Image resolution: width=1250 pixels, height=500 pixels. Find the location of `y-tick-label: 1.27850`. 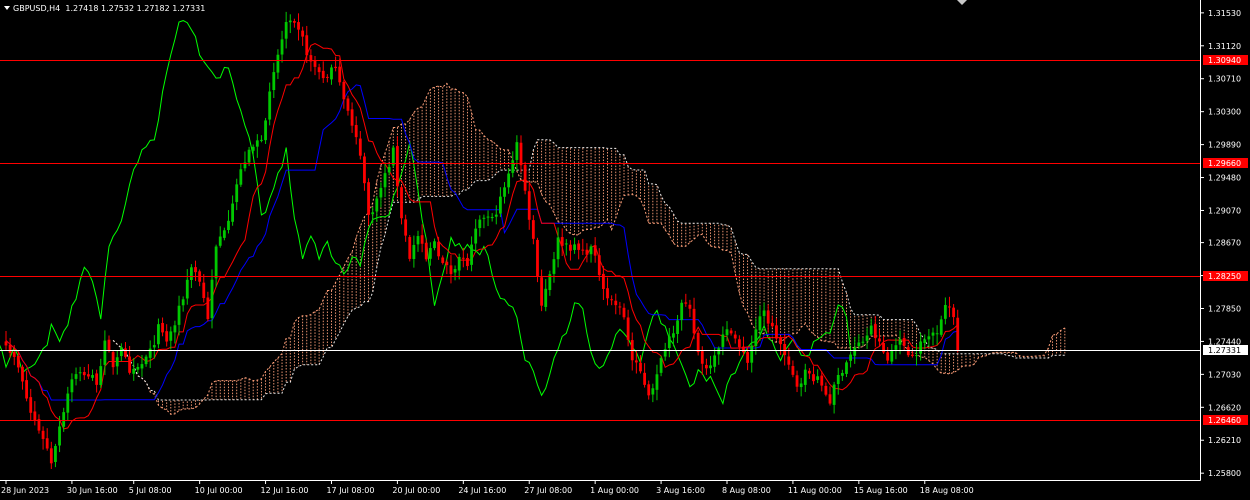

y-tick-label: 1.27850 is located at coordinates (1224, 308).